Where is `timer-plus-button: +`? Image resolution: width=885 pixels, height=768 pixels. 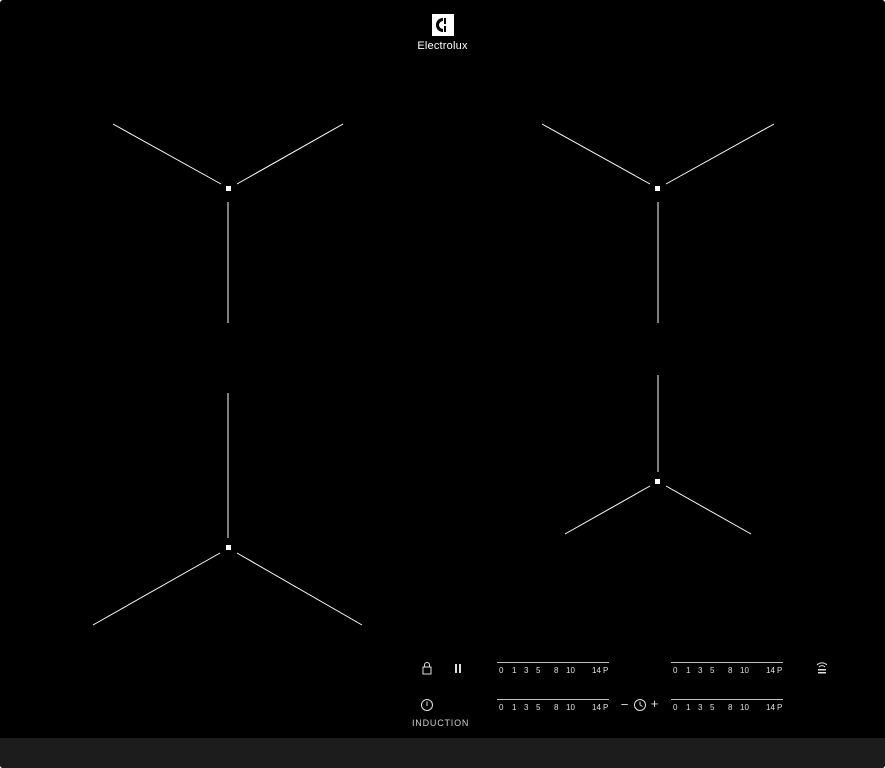
timer-plus-button: + is located at coordinates (654, 703).